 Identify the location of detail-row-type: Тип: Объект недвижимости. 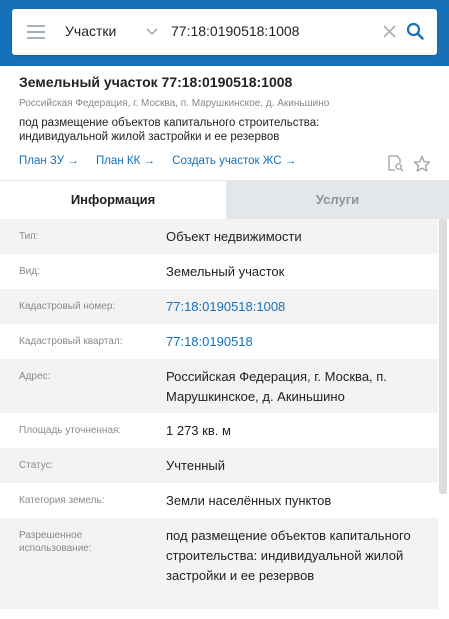
(219, 236).